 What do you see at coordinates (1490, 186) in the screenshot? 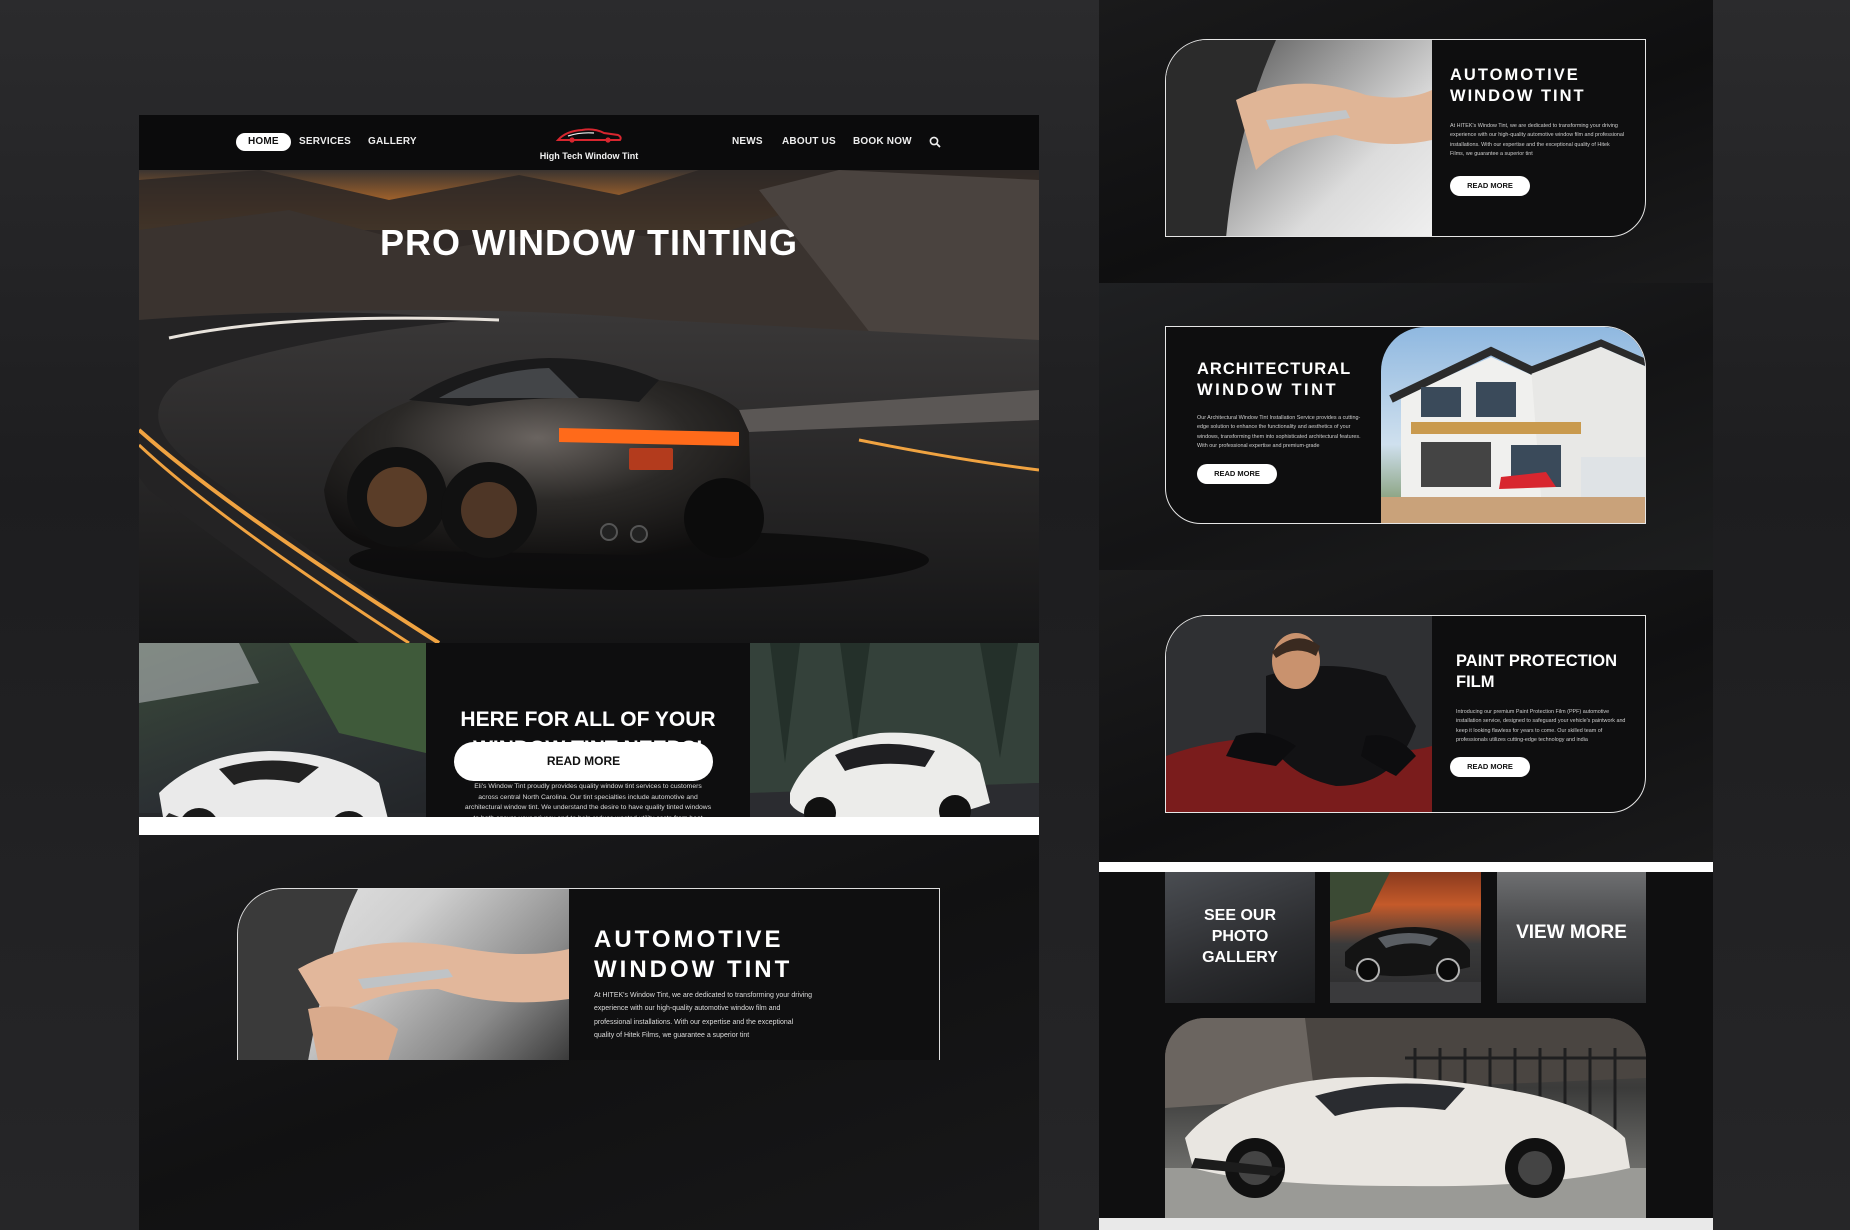
I see `automotive-read-more-button: READ MORE` at bounding box center [1490, 186].